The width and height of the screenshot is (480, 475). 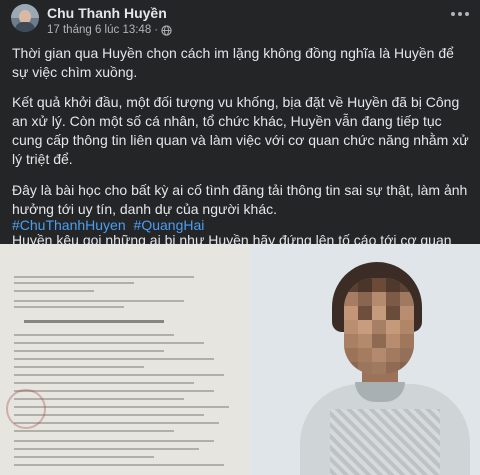 I want to click on more-horizontal-icon, so click(x=460, y=14).